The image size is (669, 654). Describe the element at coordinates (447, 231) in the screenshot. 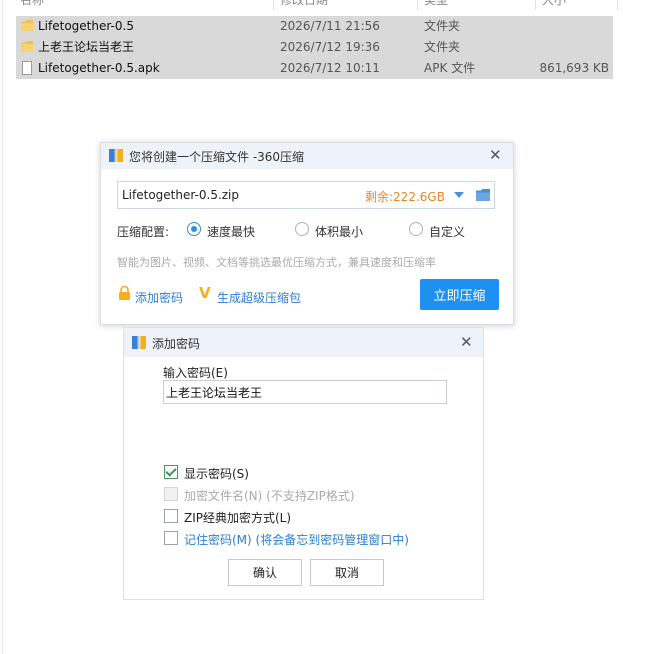

I see `radio-custom-label: 自定义` at that location.